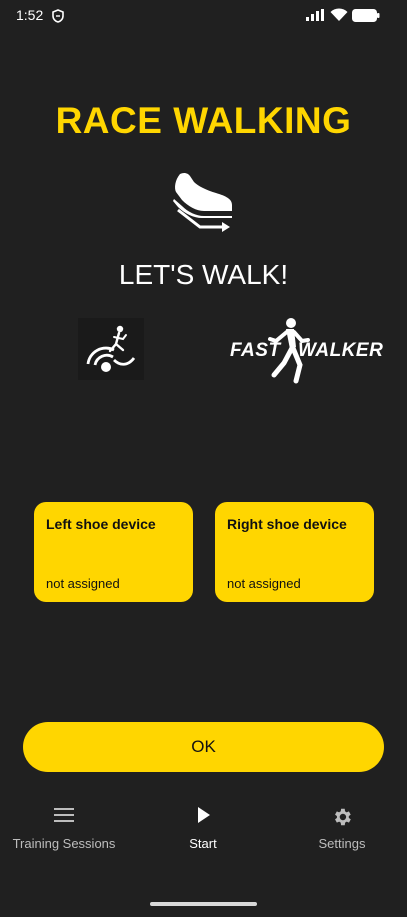  I want to click on race-walker-logo, so click(111, 349).